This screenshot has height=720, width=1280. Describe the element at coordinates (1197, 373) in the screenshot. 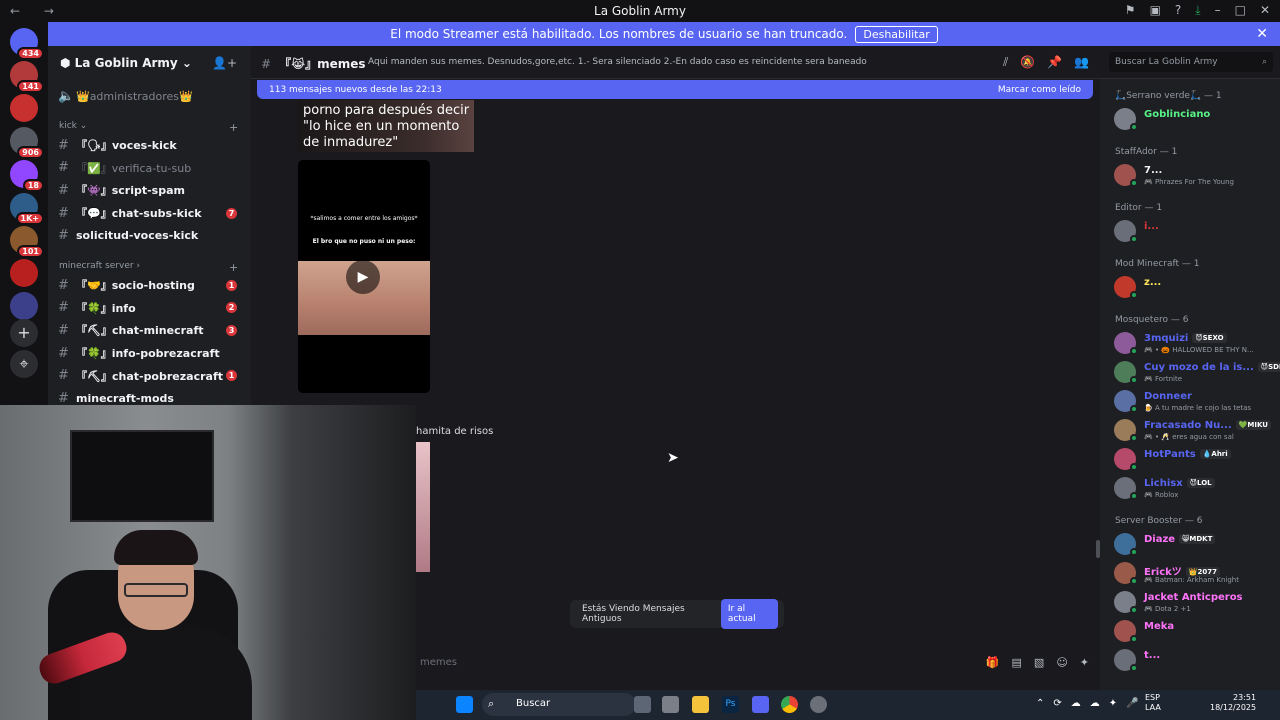

I see `member-item: Cuy mozo de la is...😈SDLG 🎮 Fortnite` at that location.